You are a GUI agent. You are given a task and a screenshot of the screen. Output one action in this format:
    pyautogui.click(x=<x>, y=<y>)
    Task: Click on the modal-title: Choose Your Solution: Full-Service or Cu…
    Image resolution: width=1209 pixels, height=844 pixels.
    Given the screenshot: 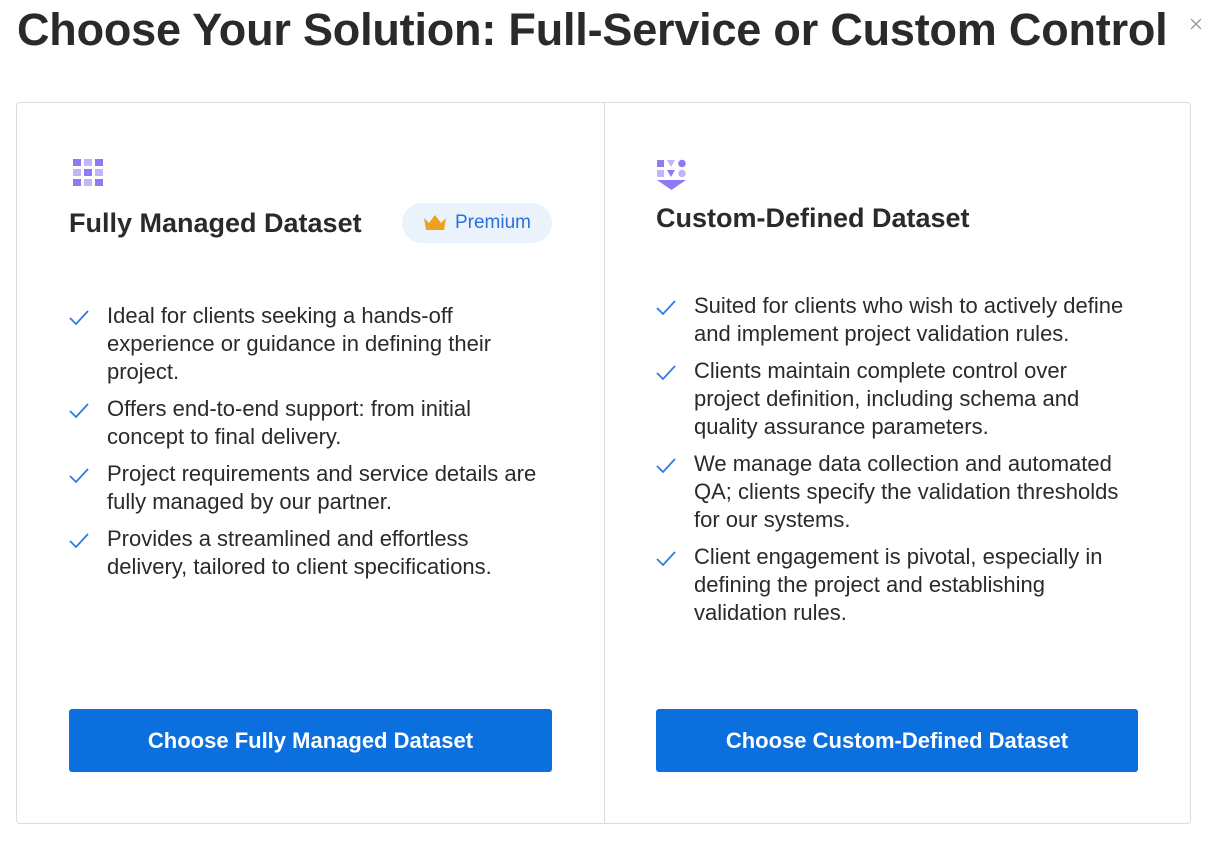 What is the action you would take?
    pyautogui.click(x=592, y=29)
    